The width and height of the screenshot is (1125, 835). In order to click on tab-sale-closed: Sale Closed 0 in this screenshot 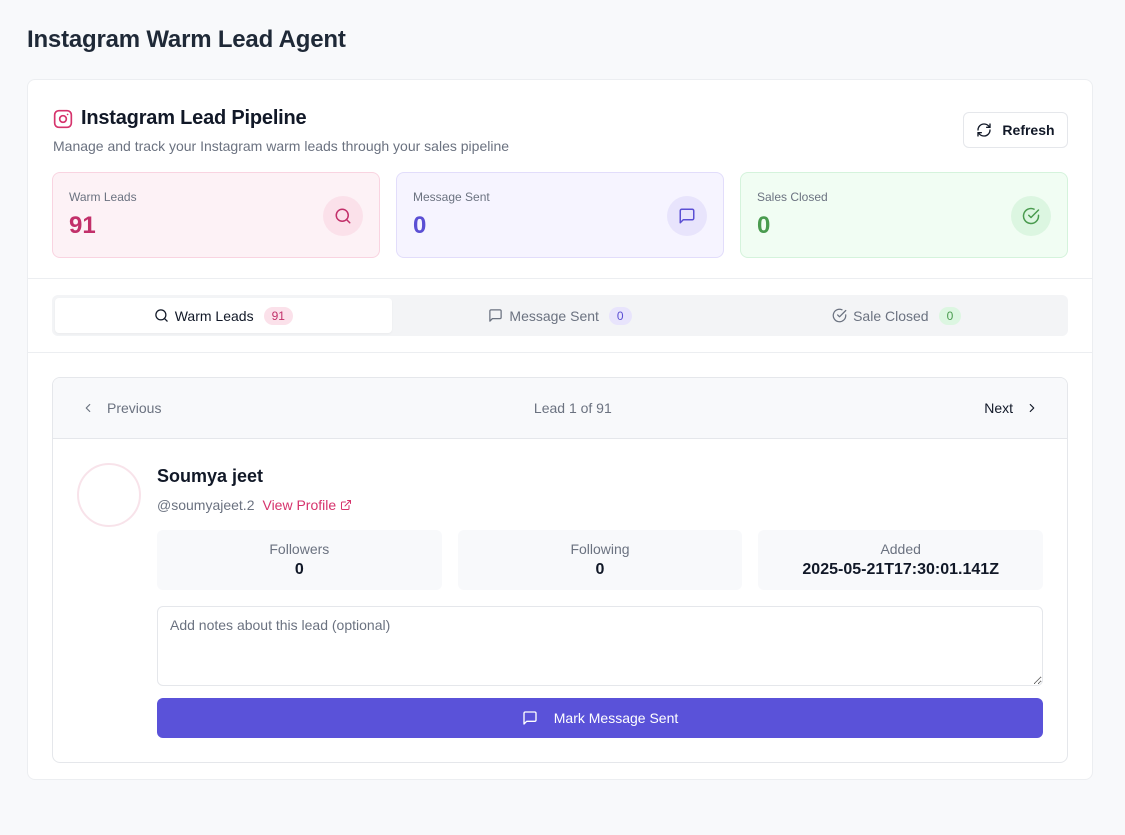, I will do `click(896, 315)`.